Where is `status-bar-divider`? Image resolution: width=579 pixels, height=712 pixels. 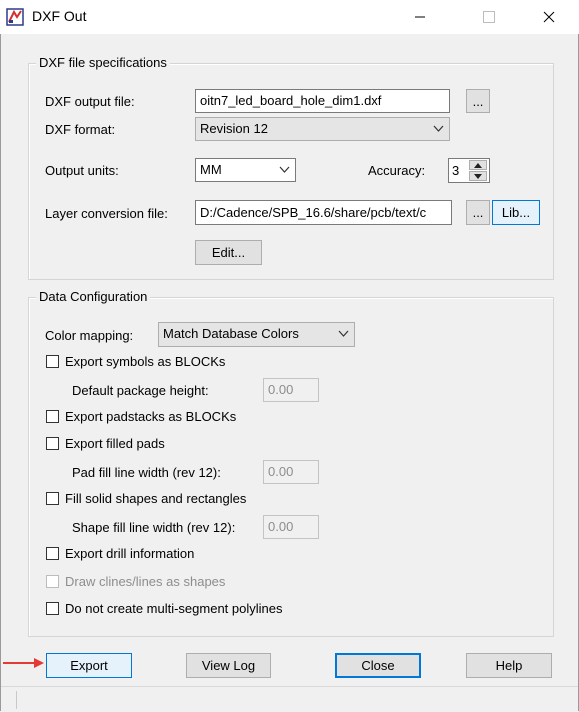 status-bar-divider is located at coordinates (16, 700).